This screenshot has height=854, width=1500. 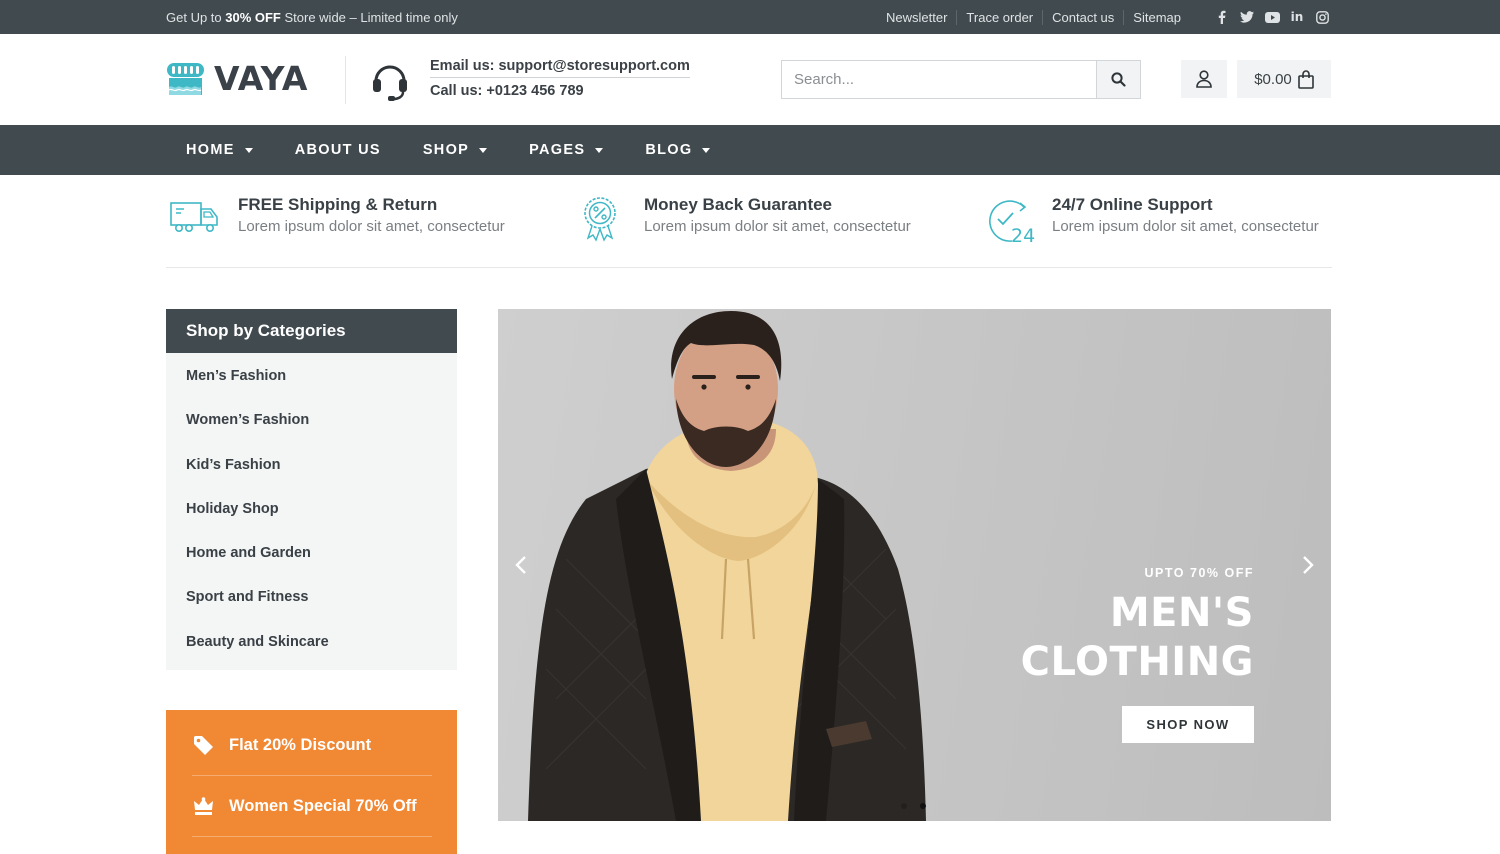 I want to click on feature-money-back-title: Money Back Guarantee, so click(x=738, y=204).